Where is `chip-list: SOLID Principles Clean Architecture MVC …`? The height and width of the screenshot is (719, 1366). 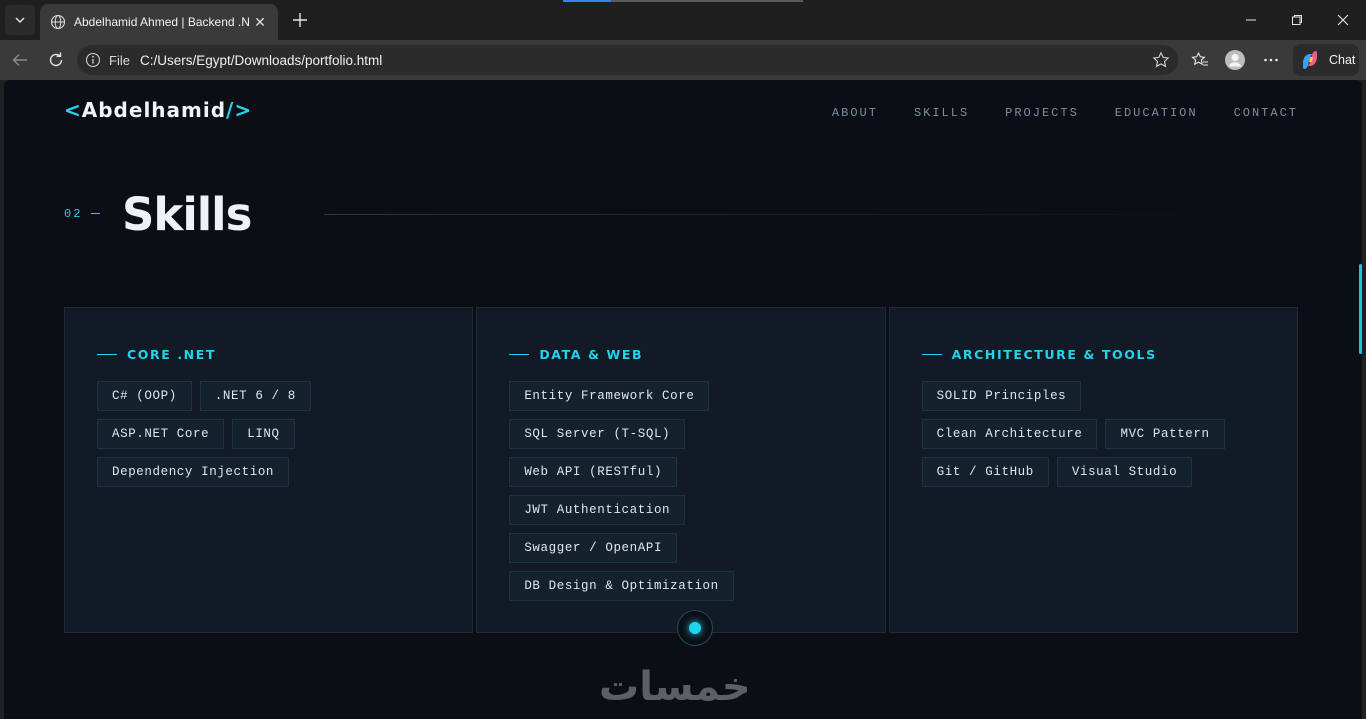
chip-list: SOLID Principles Clean Architecture MVC … is located at coordinates (1093, 434).